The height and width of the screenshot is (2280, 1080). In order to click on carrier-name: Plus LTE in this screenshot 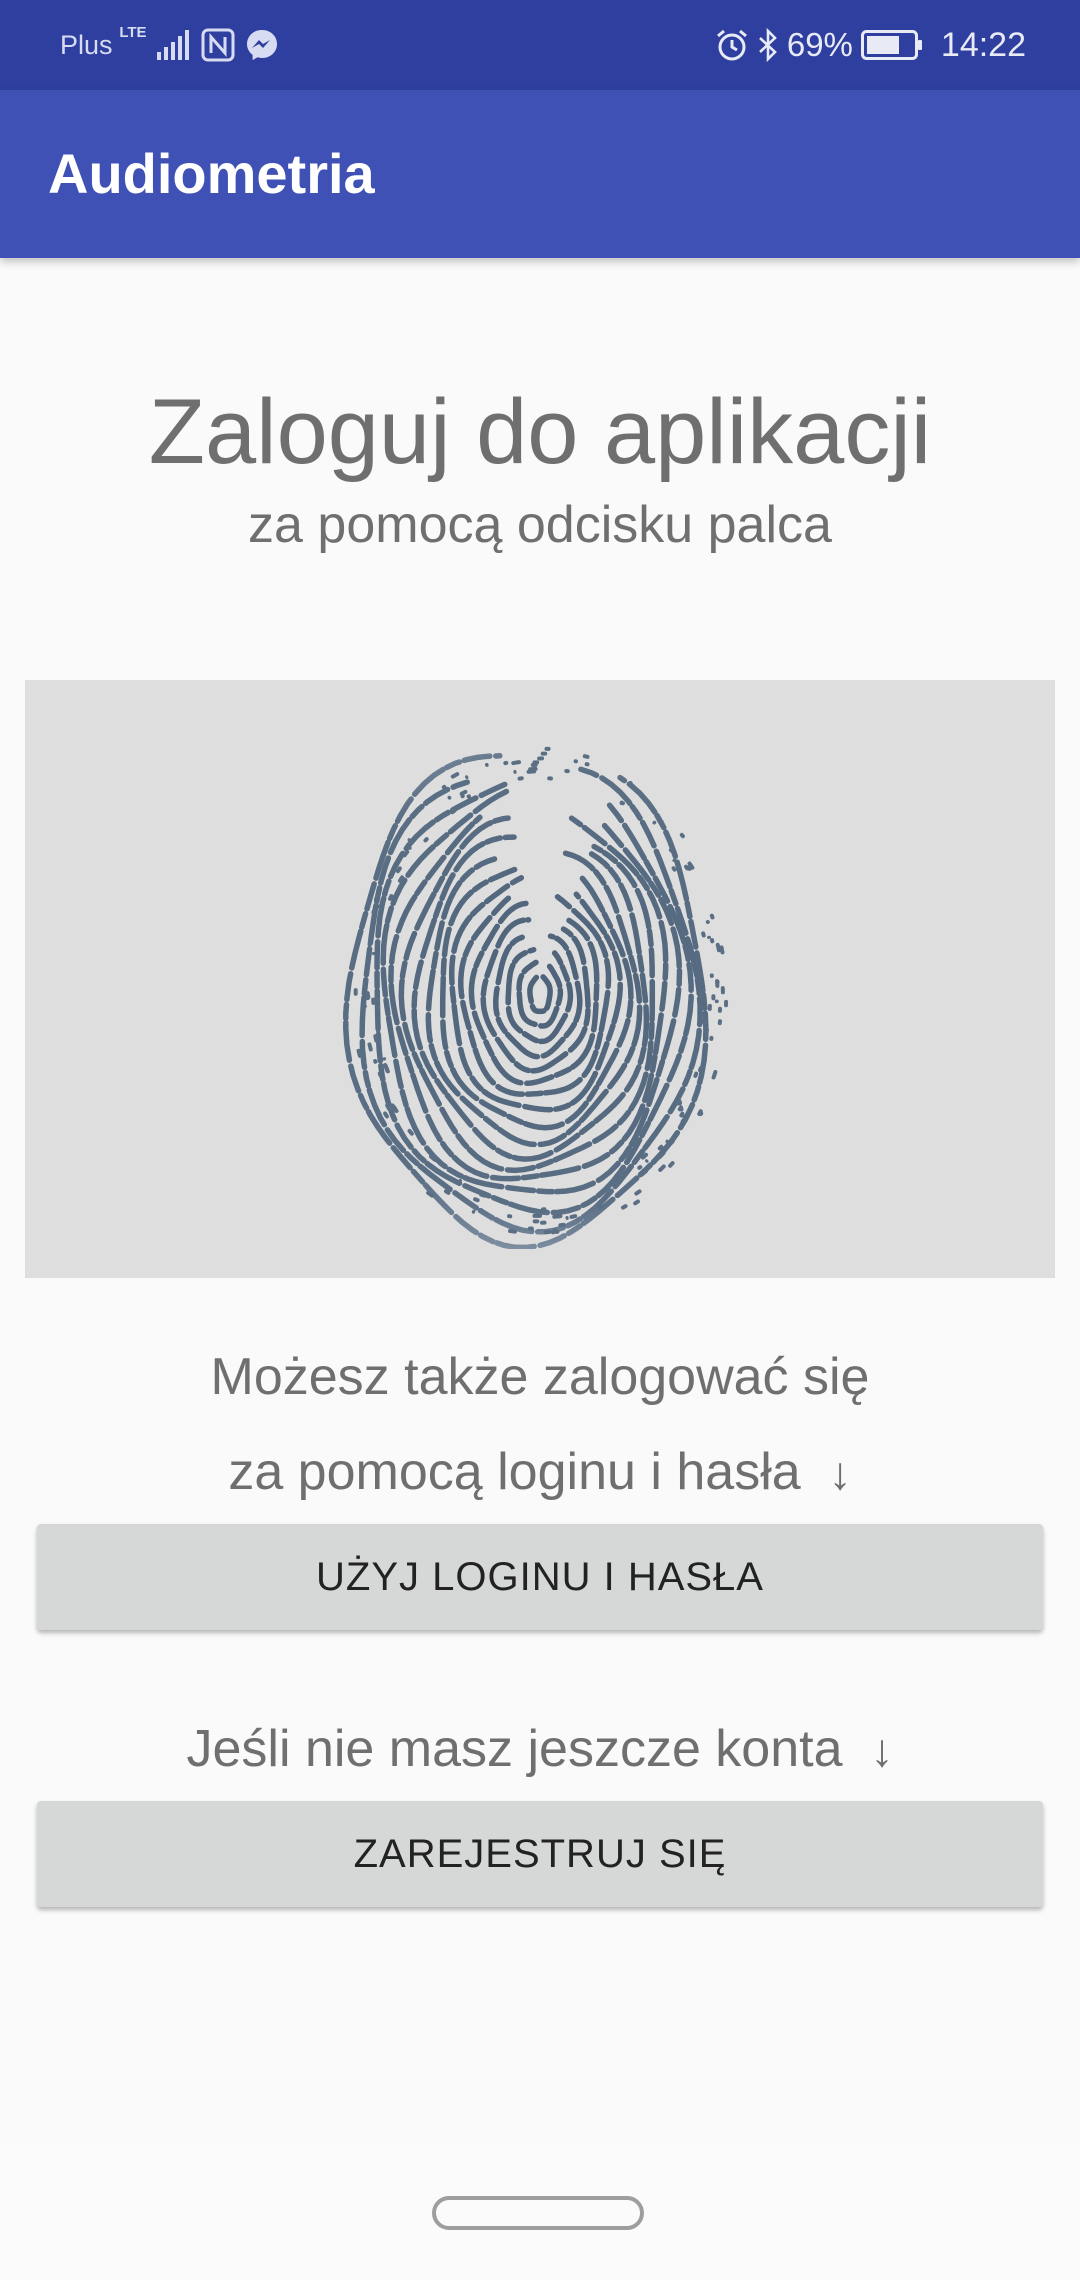, I will do `click(103, 42)`.